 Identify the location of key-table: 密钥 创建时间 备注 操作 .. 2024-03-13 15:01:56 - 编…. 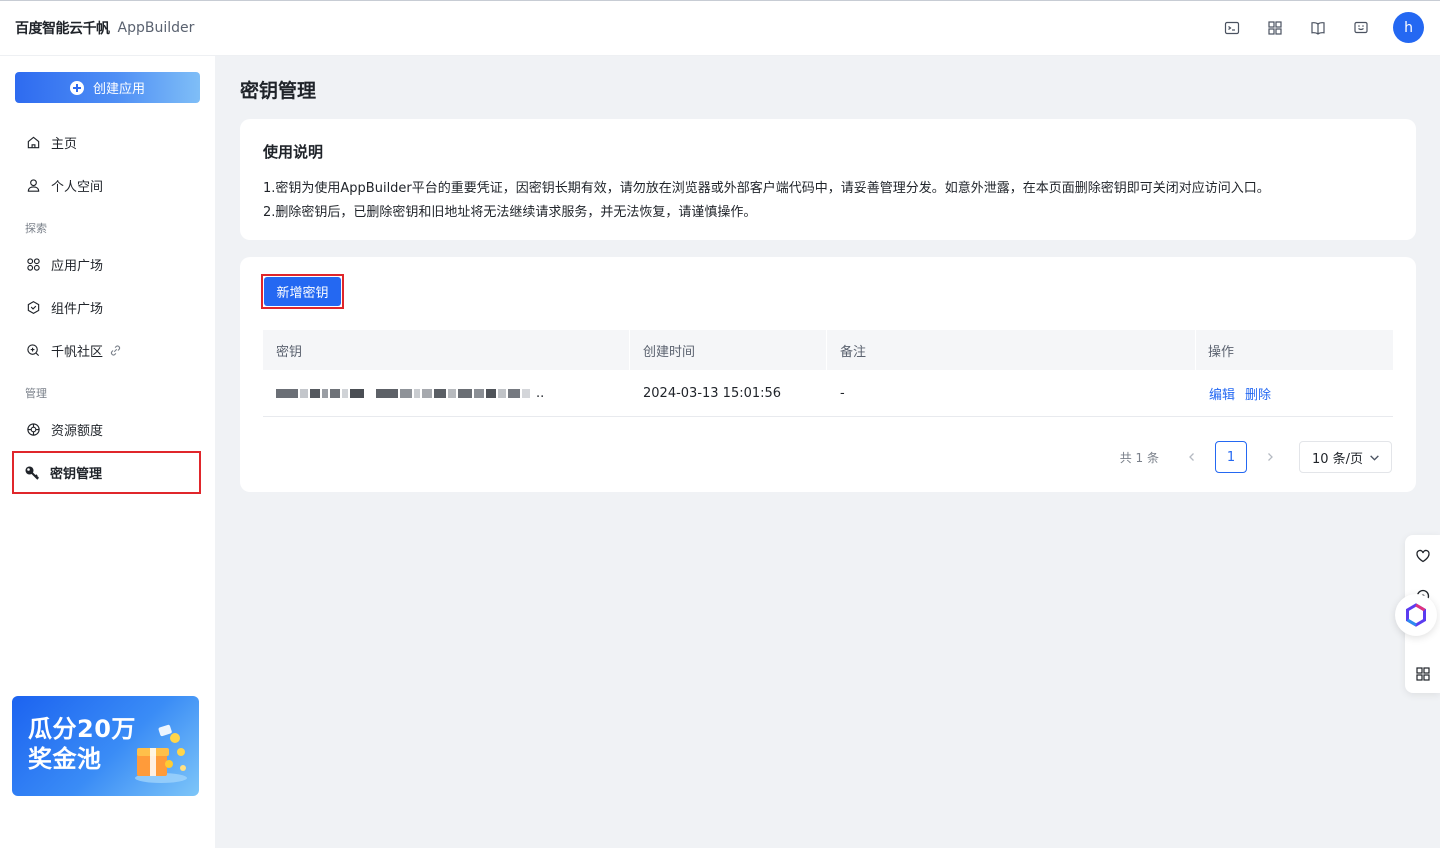
(828, 373).